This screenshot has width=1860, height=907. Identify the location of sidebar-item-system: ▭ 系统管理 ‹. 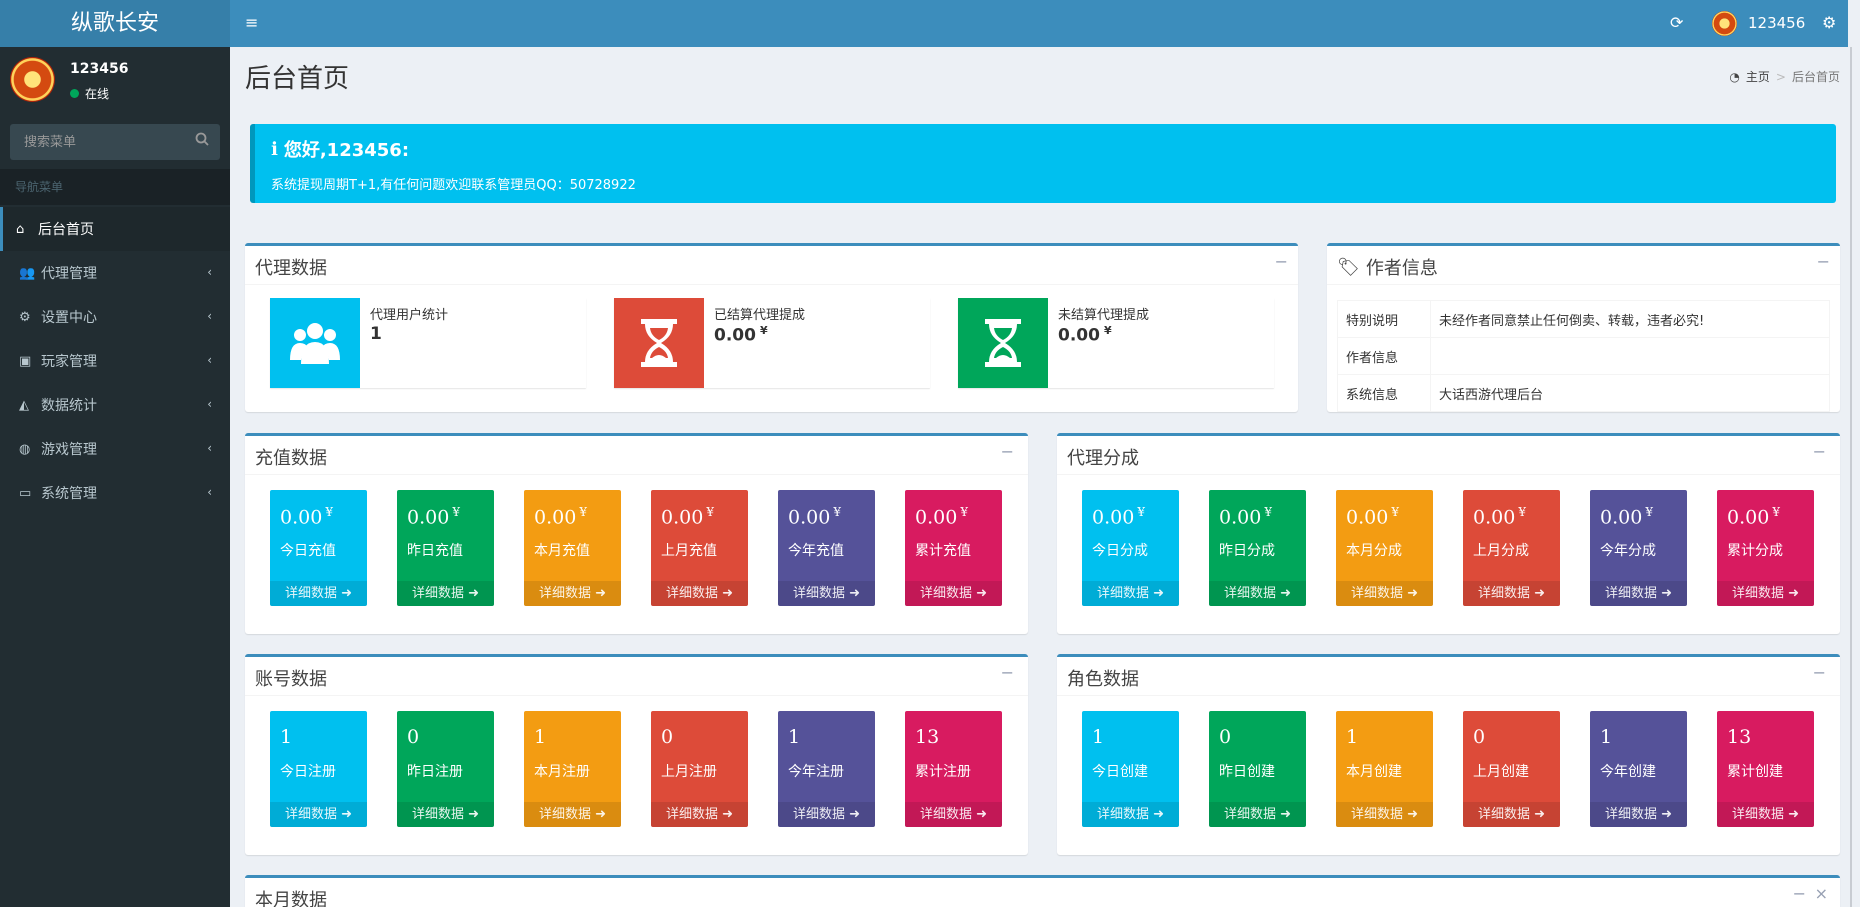
(115, 493).